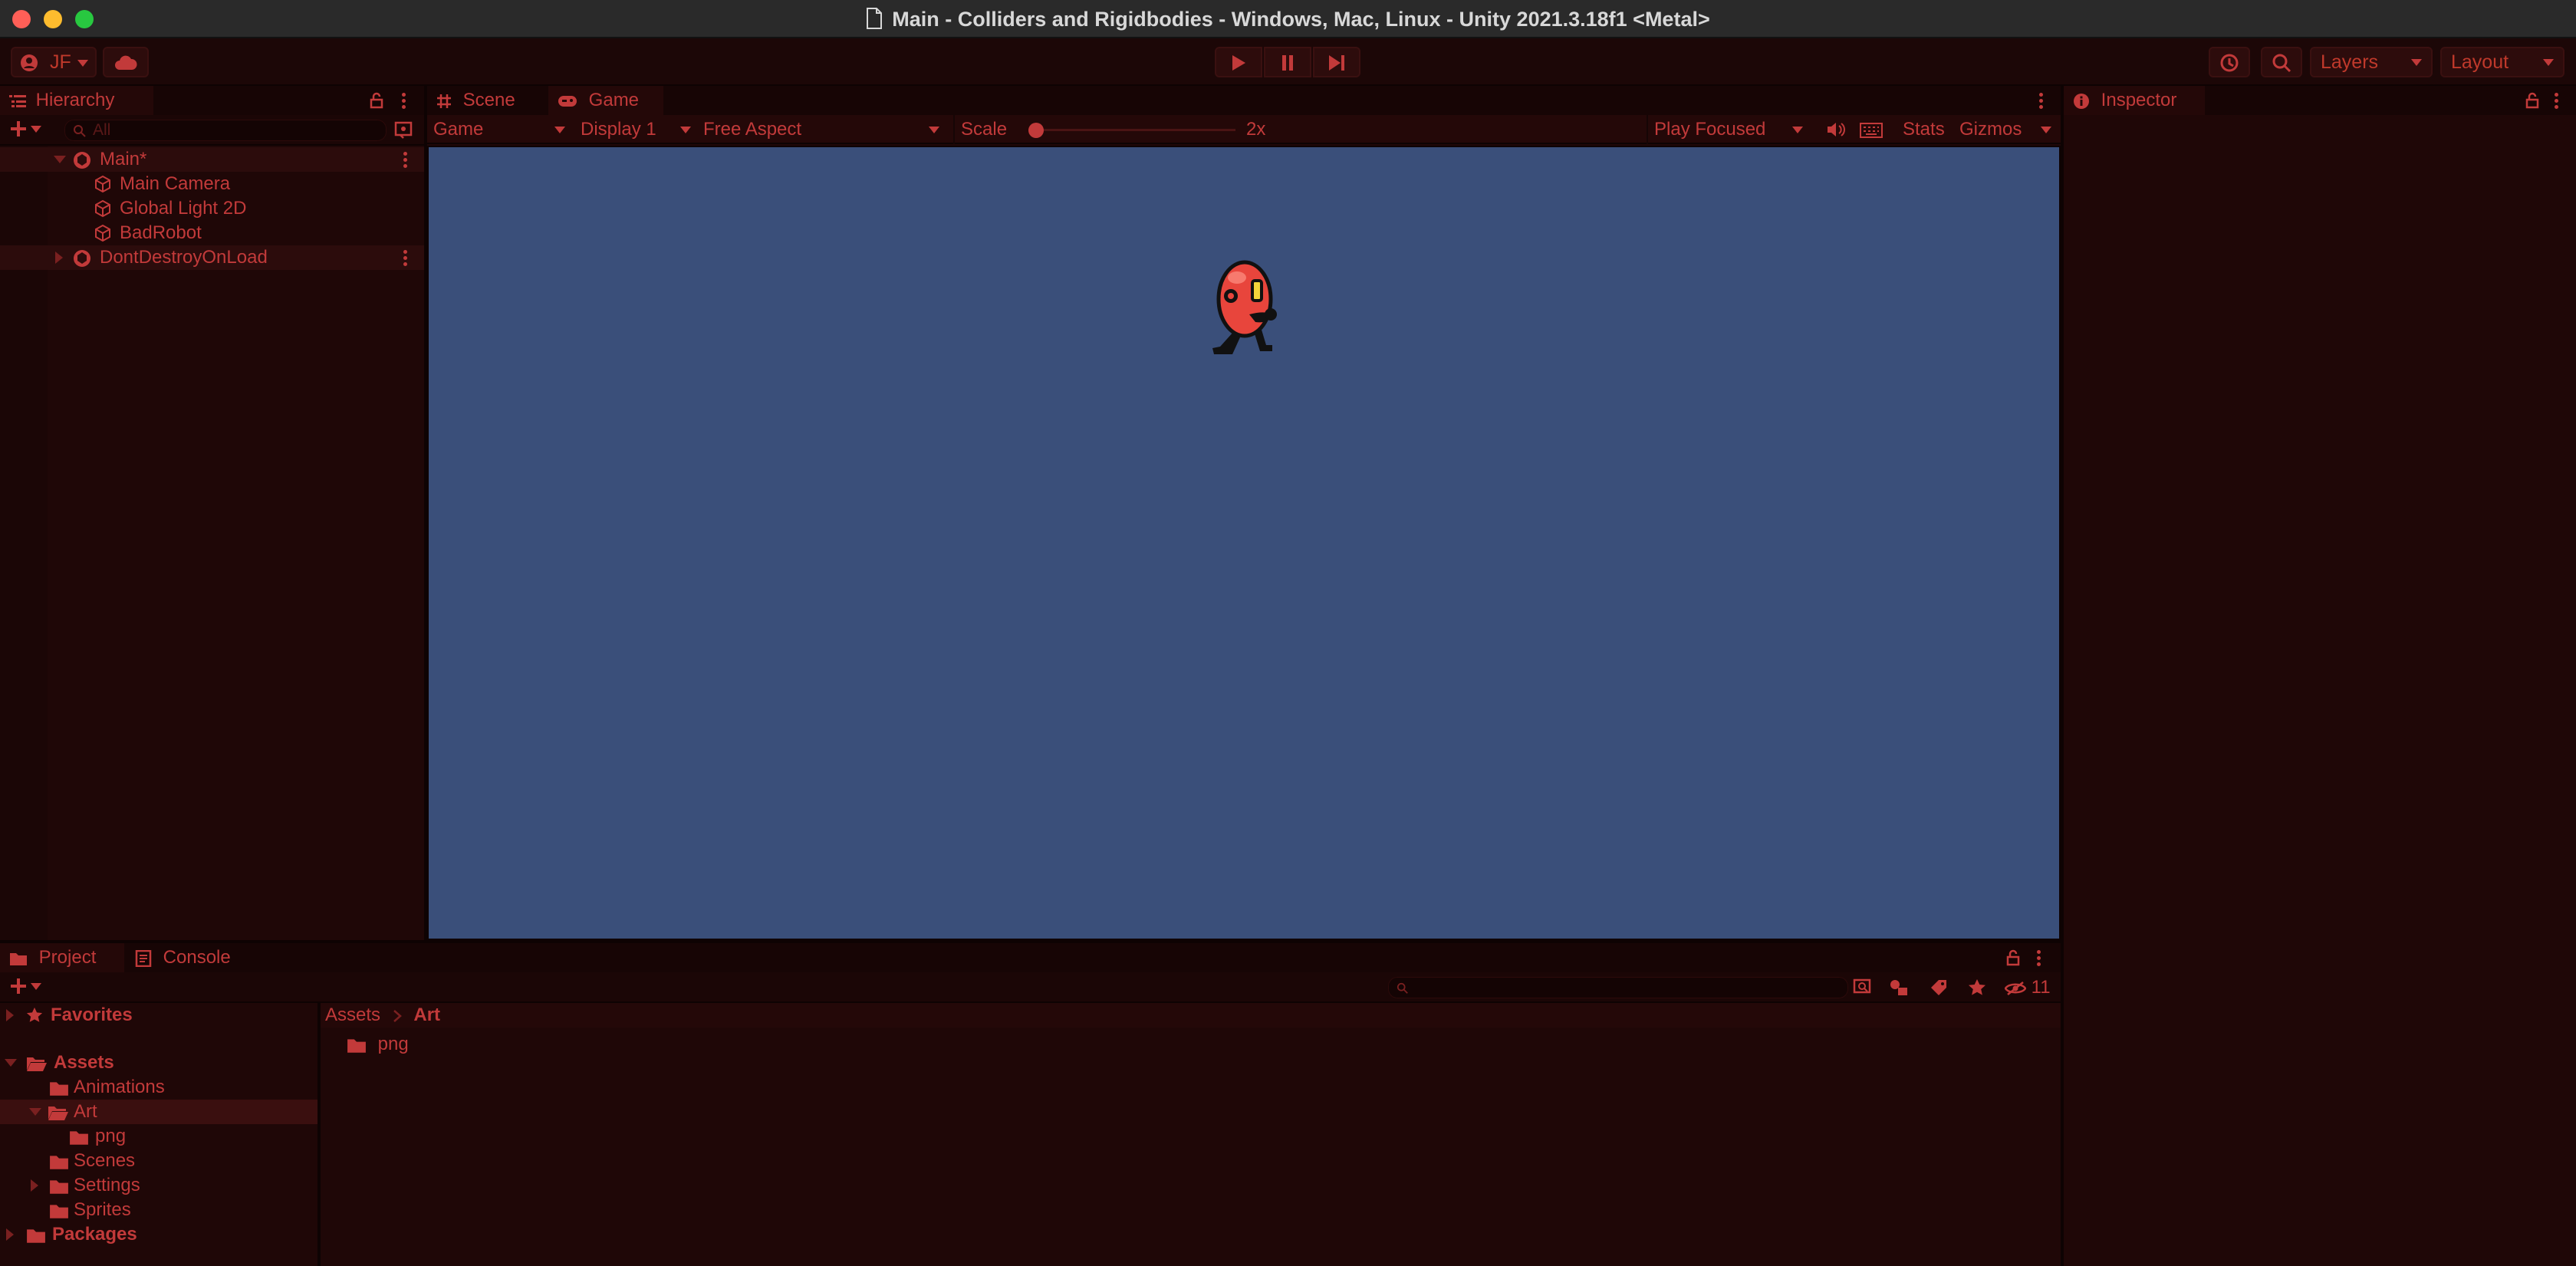  Describe the element at coordinates (225, 130) in the screenshot. I see `hierarchy-search-input: All` at that location.